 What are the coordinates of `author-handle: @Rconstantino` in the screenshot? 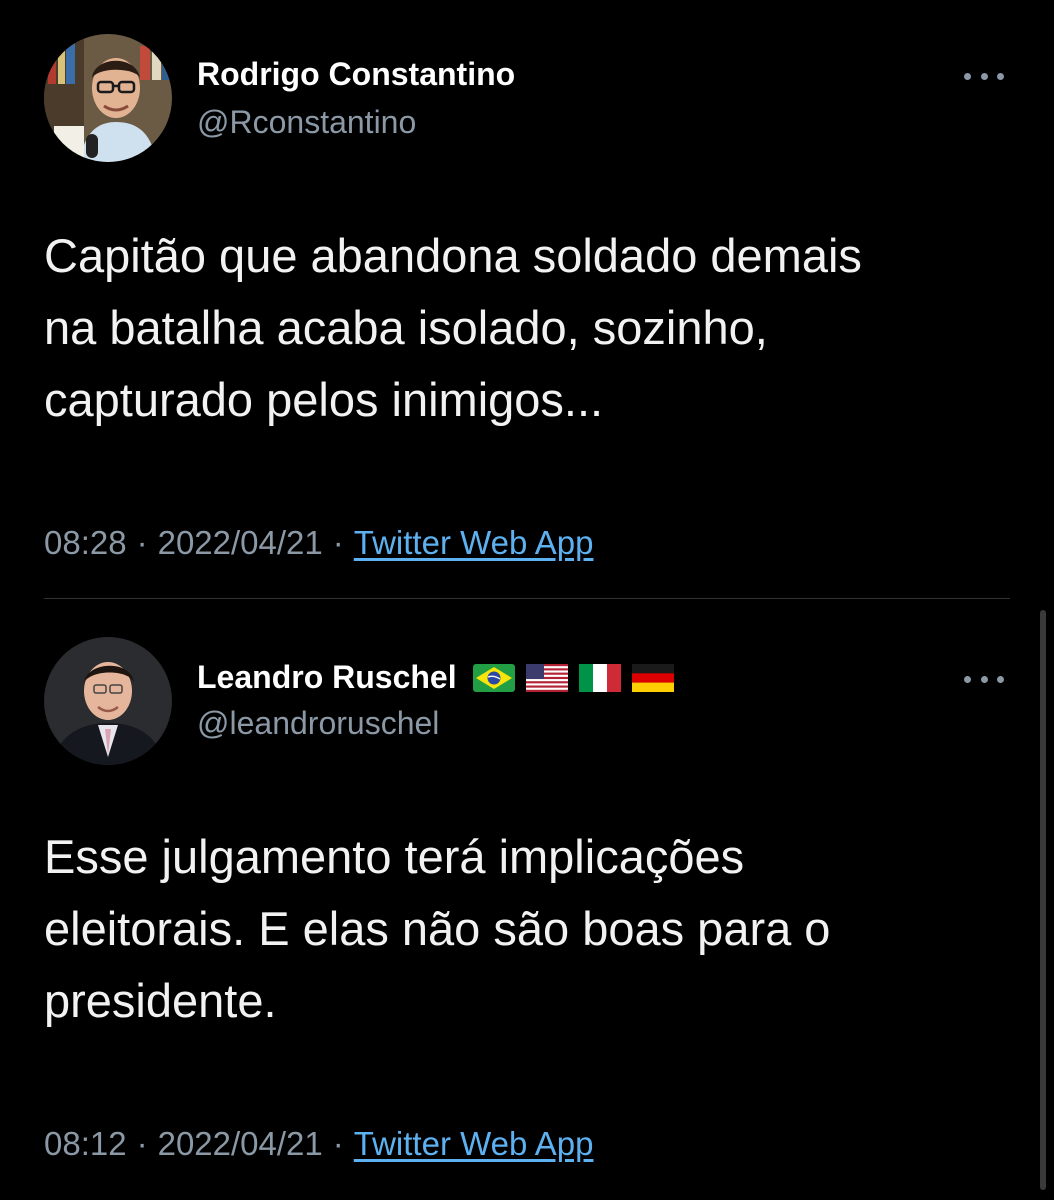 It's located at (306, 122).